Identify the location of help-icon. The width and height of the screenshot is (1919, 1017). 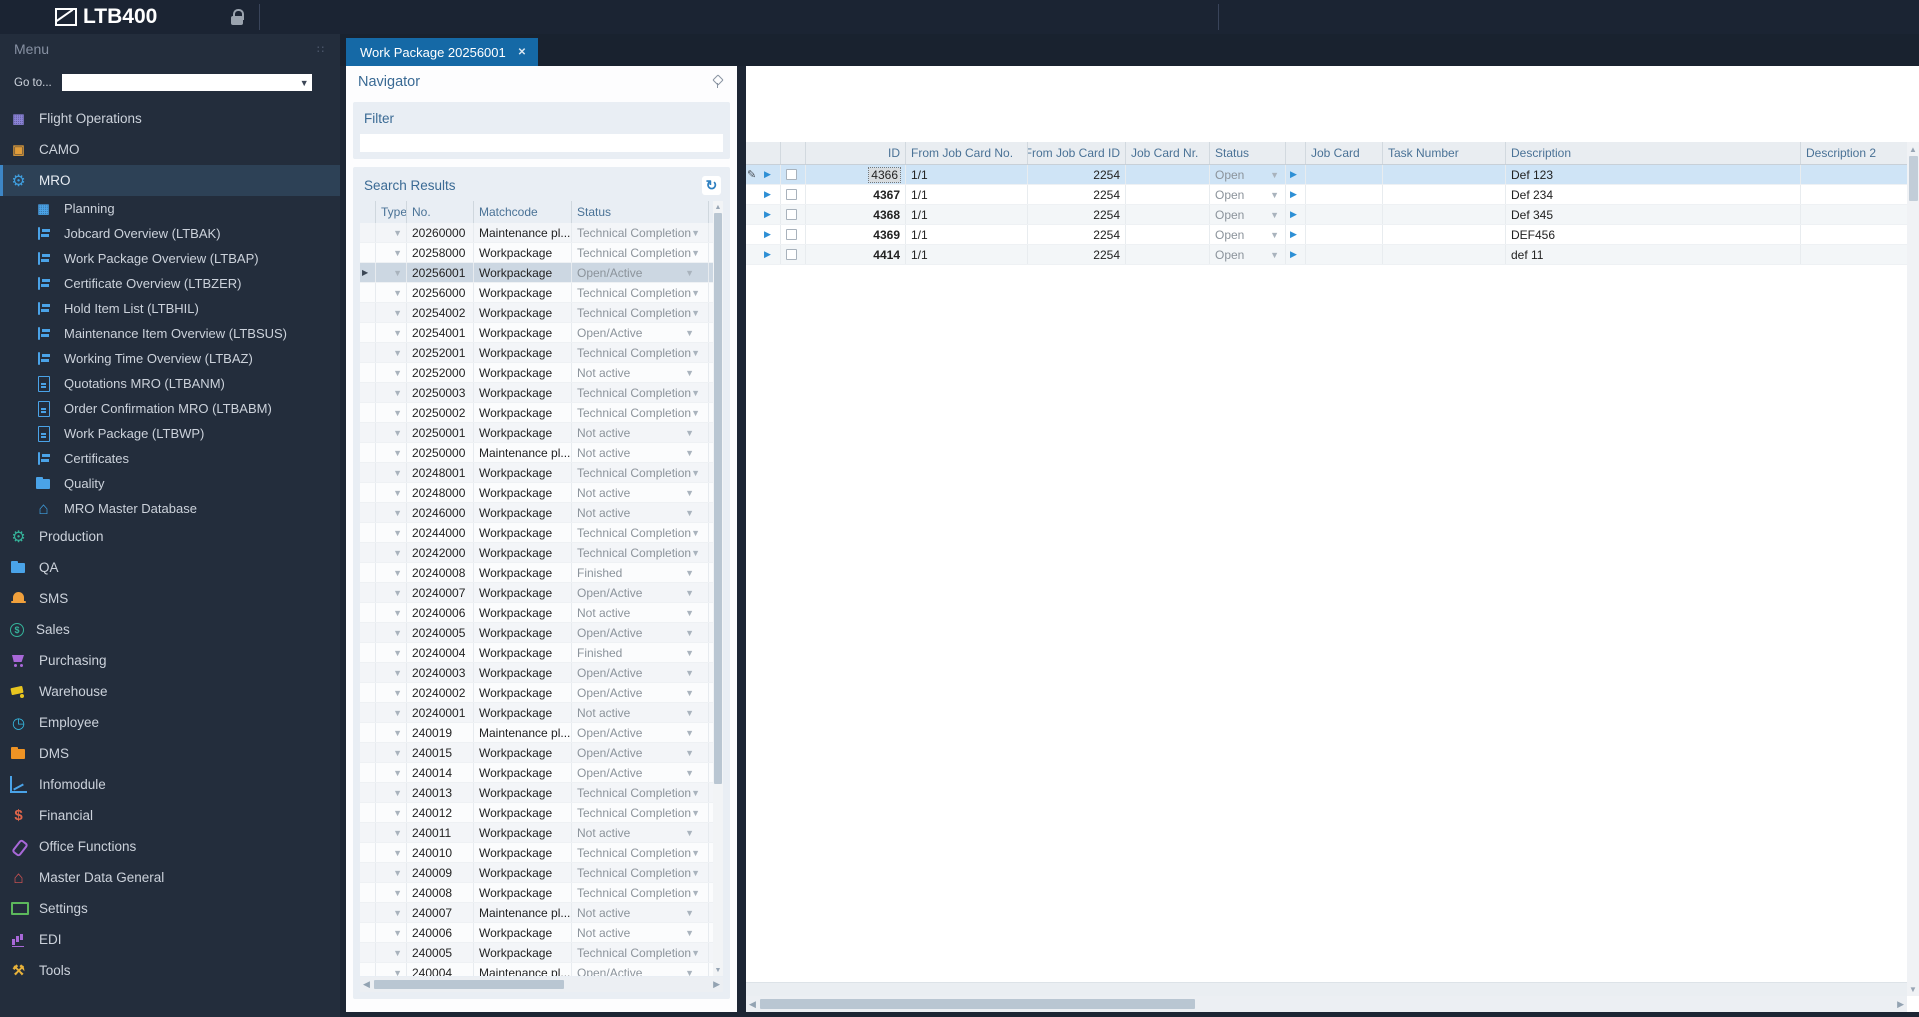
(1247, 17).